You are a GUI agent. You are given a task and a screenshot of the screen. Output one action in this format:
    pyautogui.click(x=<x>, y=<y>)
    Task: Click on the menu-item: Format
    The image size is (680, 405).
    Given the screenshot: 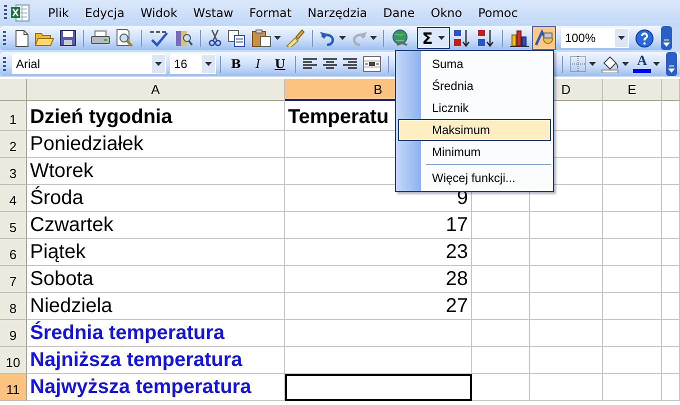 What is the action you would take?
    pyautogui.click(x=270, y=13)
    